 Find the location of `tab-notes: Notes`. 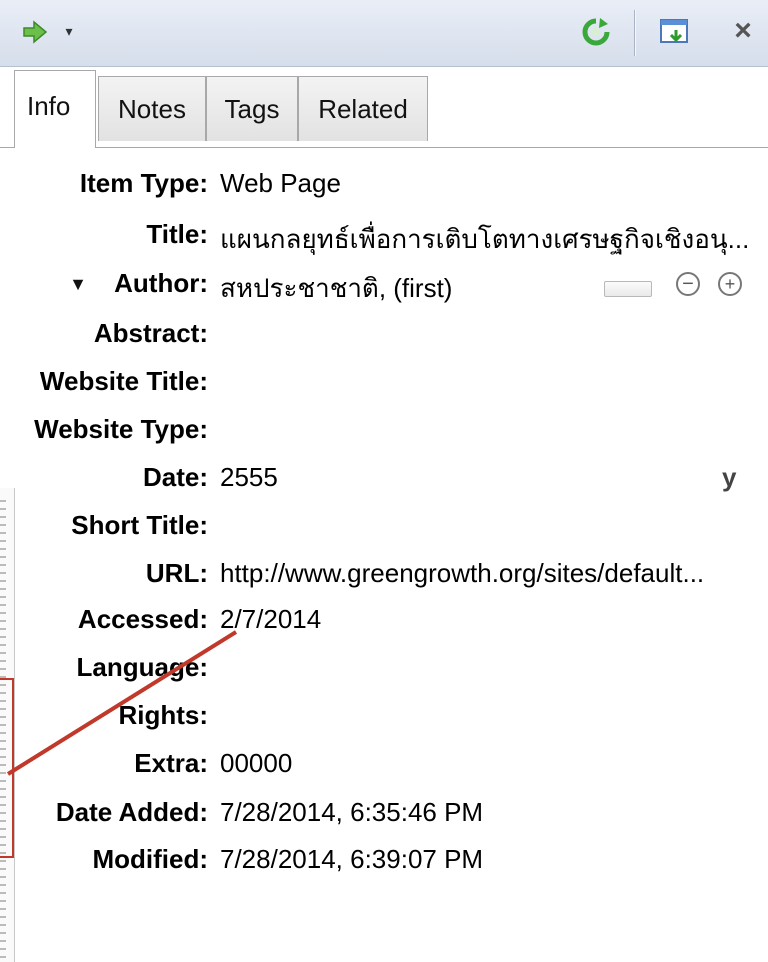

tab-notes: Notes is located at coordinates (152, 108).